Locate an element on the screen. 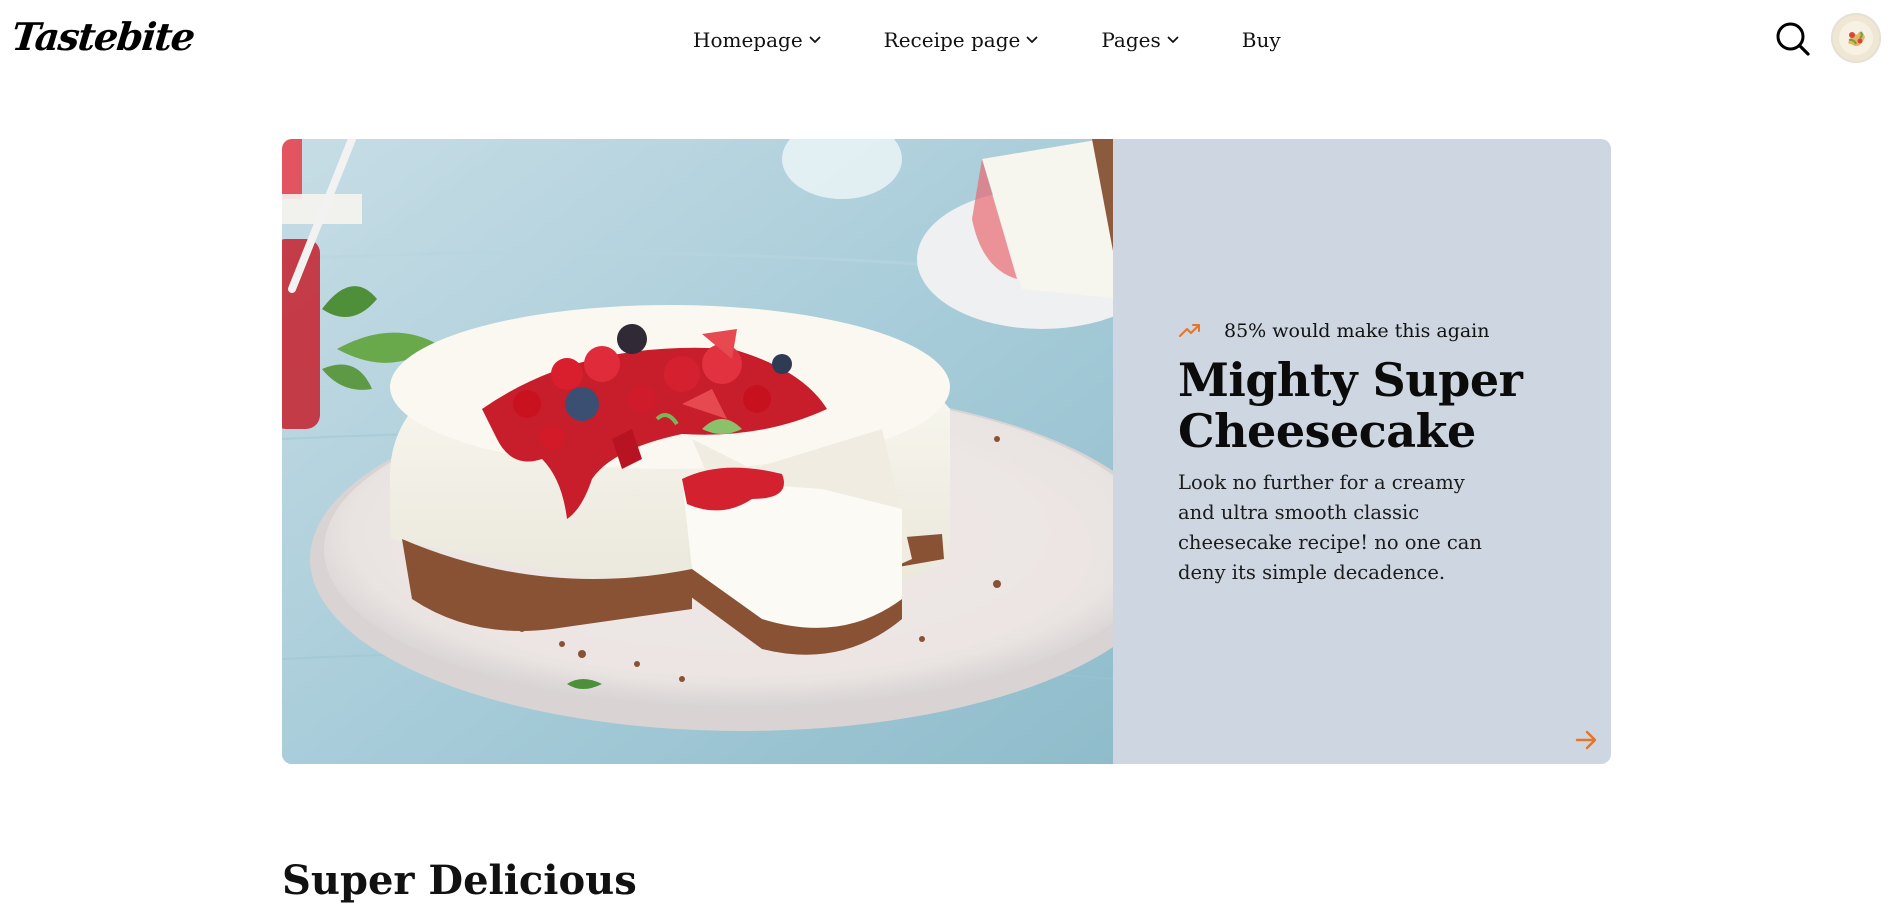 This screenshot has height=906, width=1895. main-nav: Homepage Receipe page Pages Buy is located at coordinates (987, 40).